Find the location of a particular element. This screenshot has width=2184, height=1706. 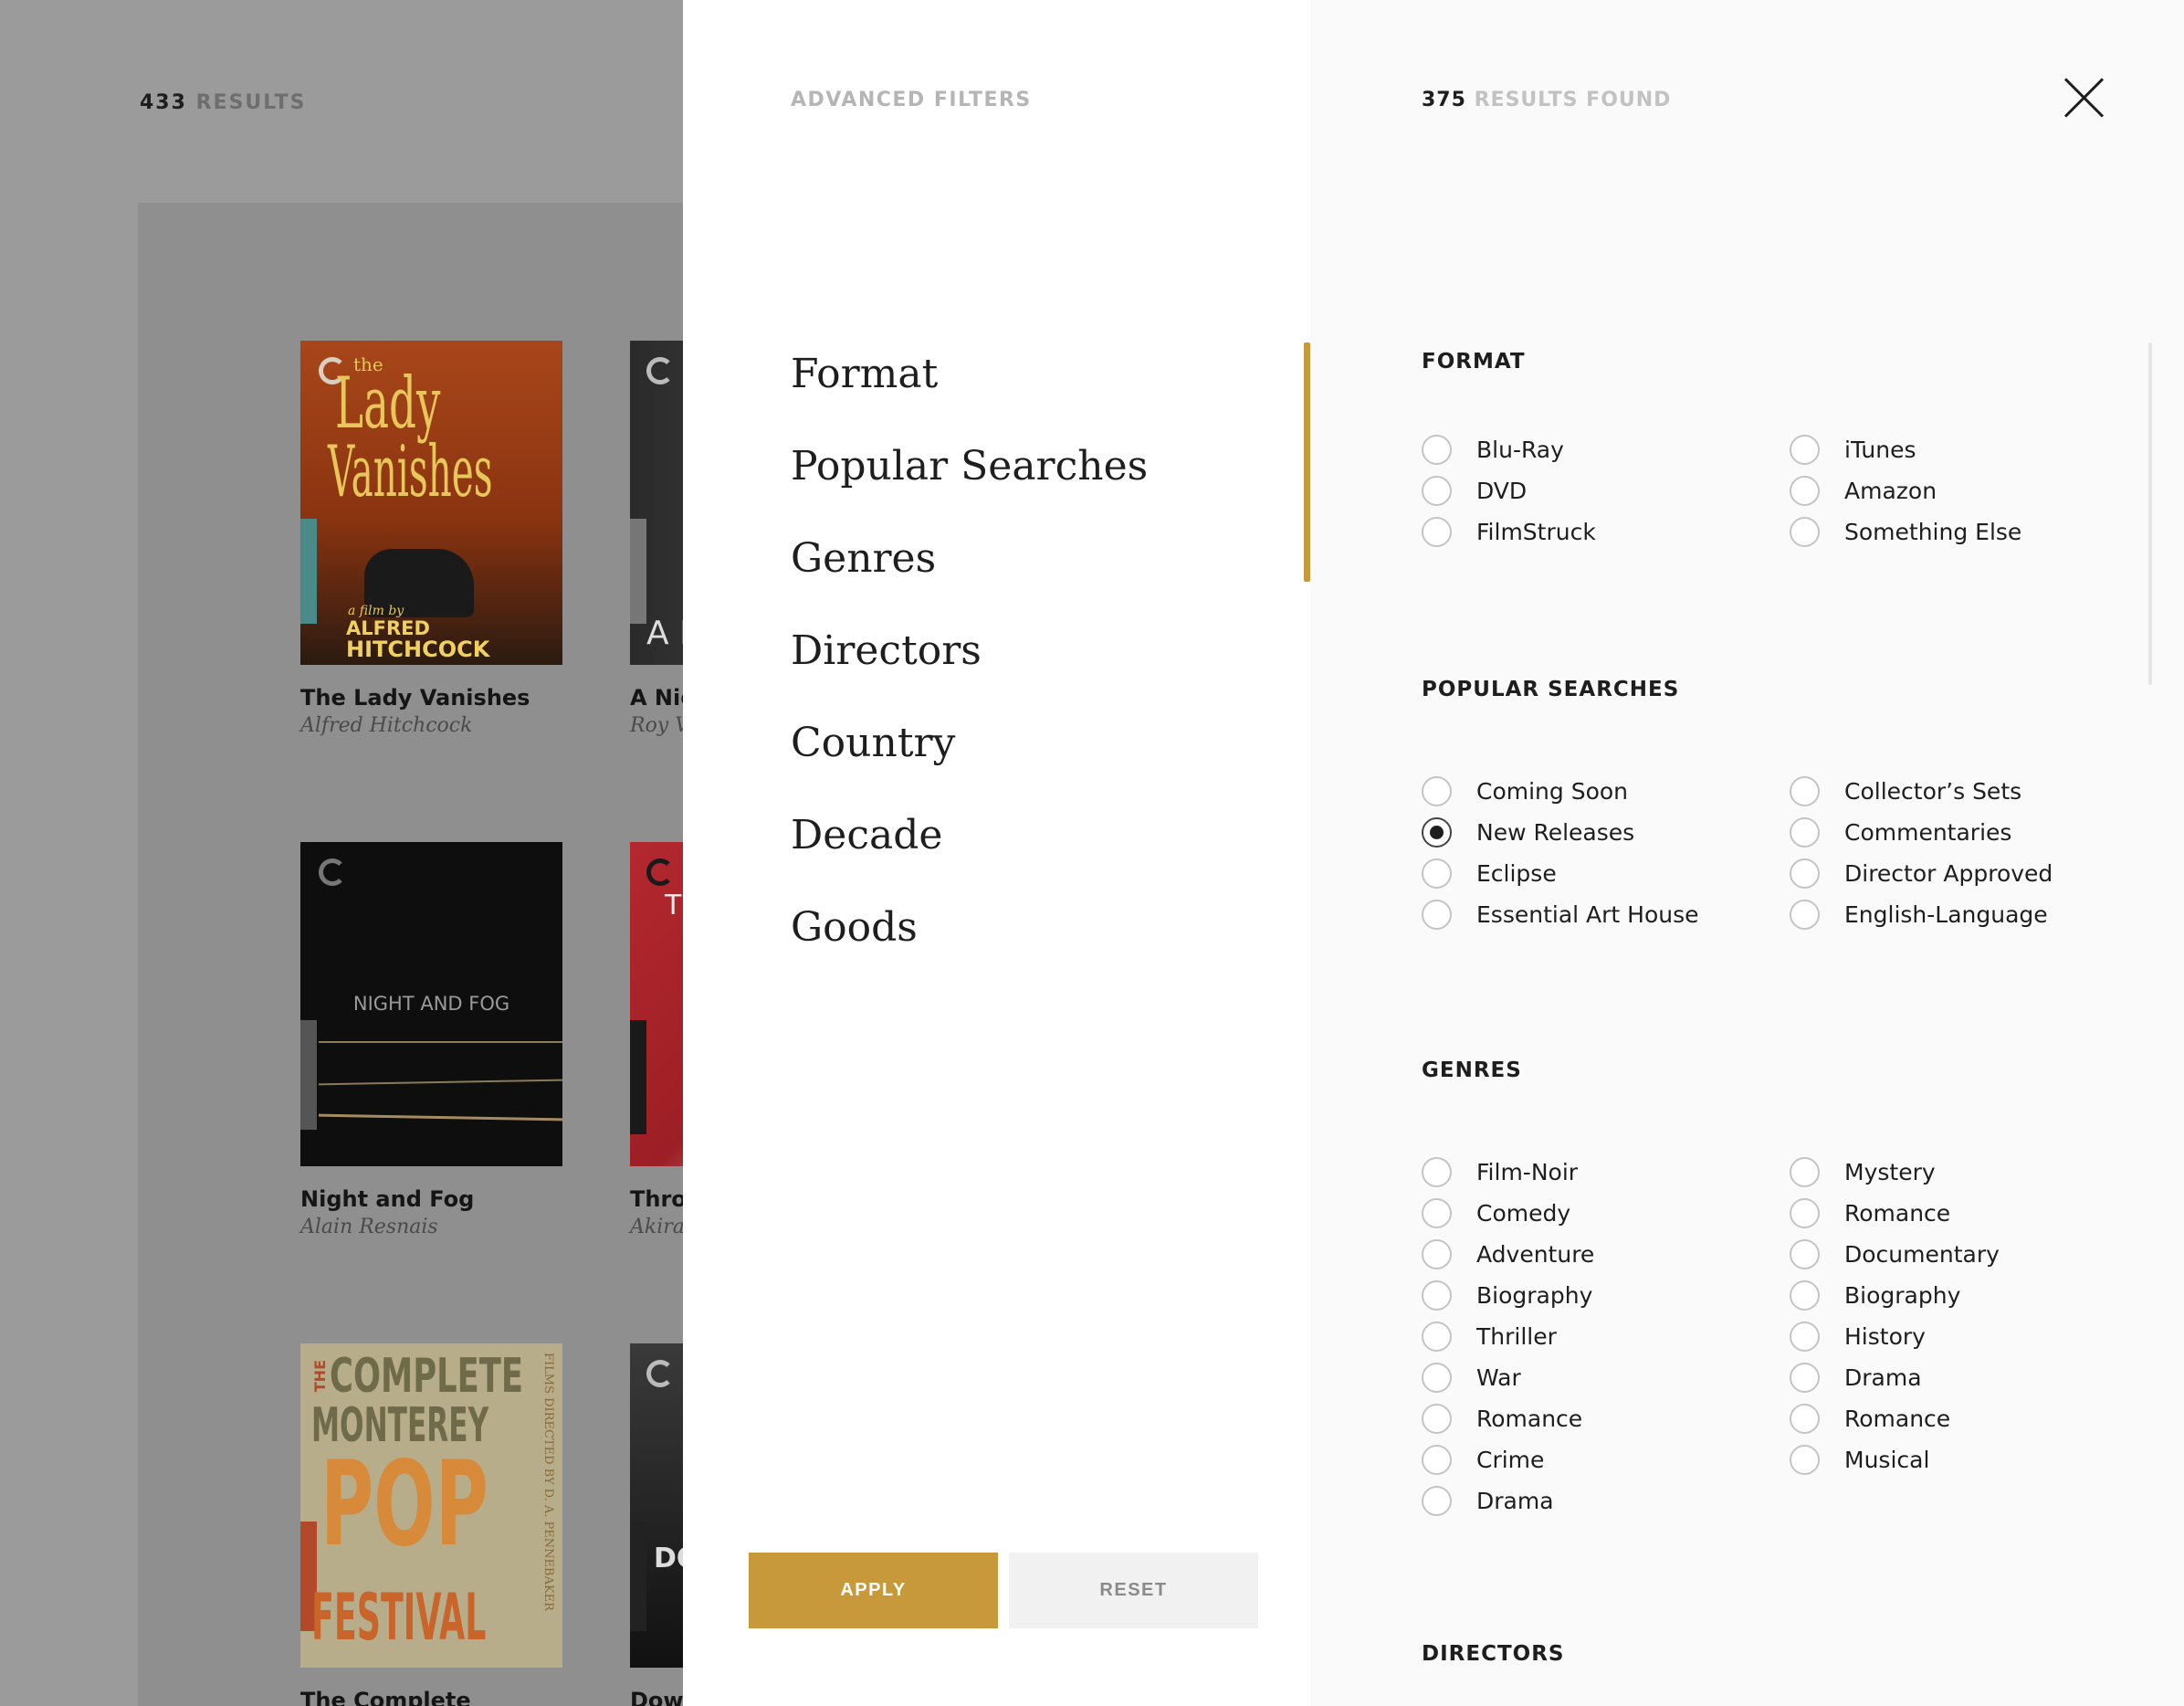

popular-option: English-Language is located at coordinates (1919, 914).